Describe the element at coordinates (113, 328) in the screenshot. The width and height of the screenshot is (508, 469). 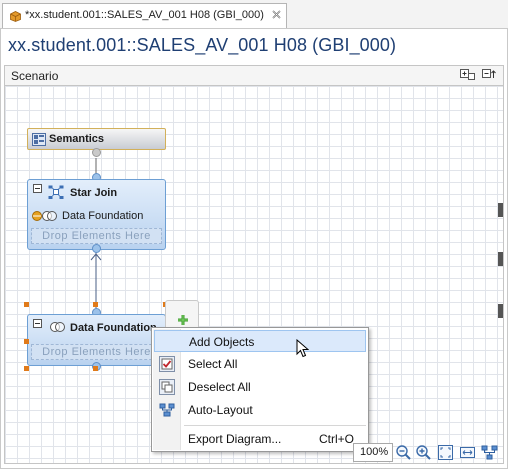
I see `data-foundation-title: Data Foundation` at that location.